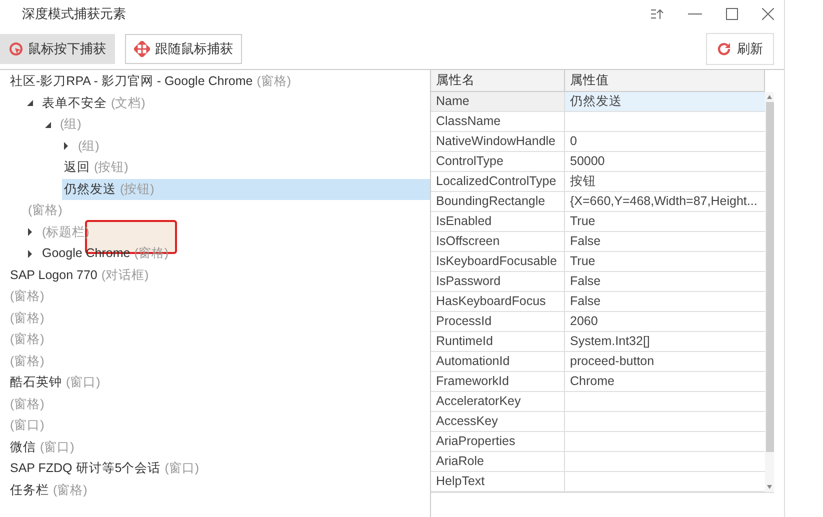 The image size is (823, 517). Describe the element at coordinates (610, 341) in the screenshot. I see `table-cell-text: System.Int32[]` at that location.